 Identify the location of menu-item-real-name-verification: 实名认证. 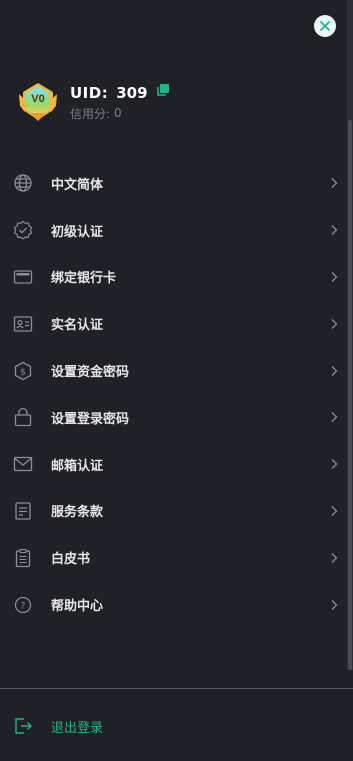
(173, 323).